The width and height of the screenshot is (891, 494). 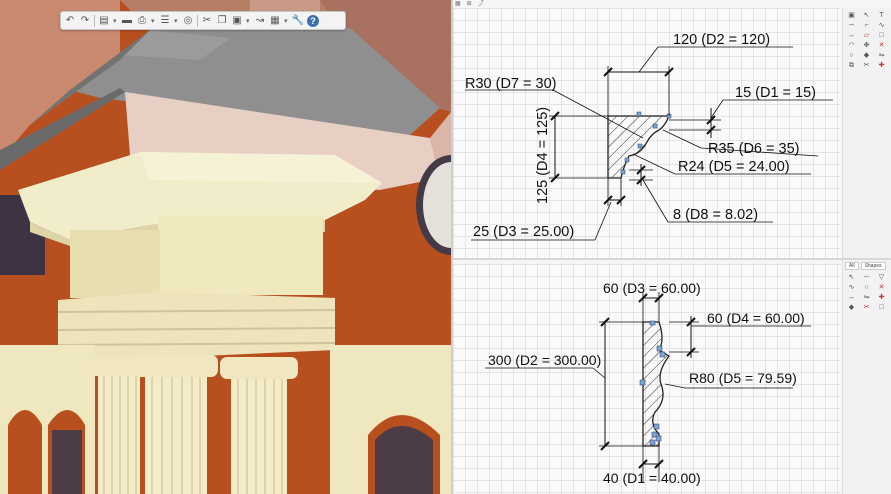 I want to click on left-arch, so click(x=25, y=452).